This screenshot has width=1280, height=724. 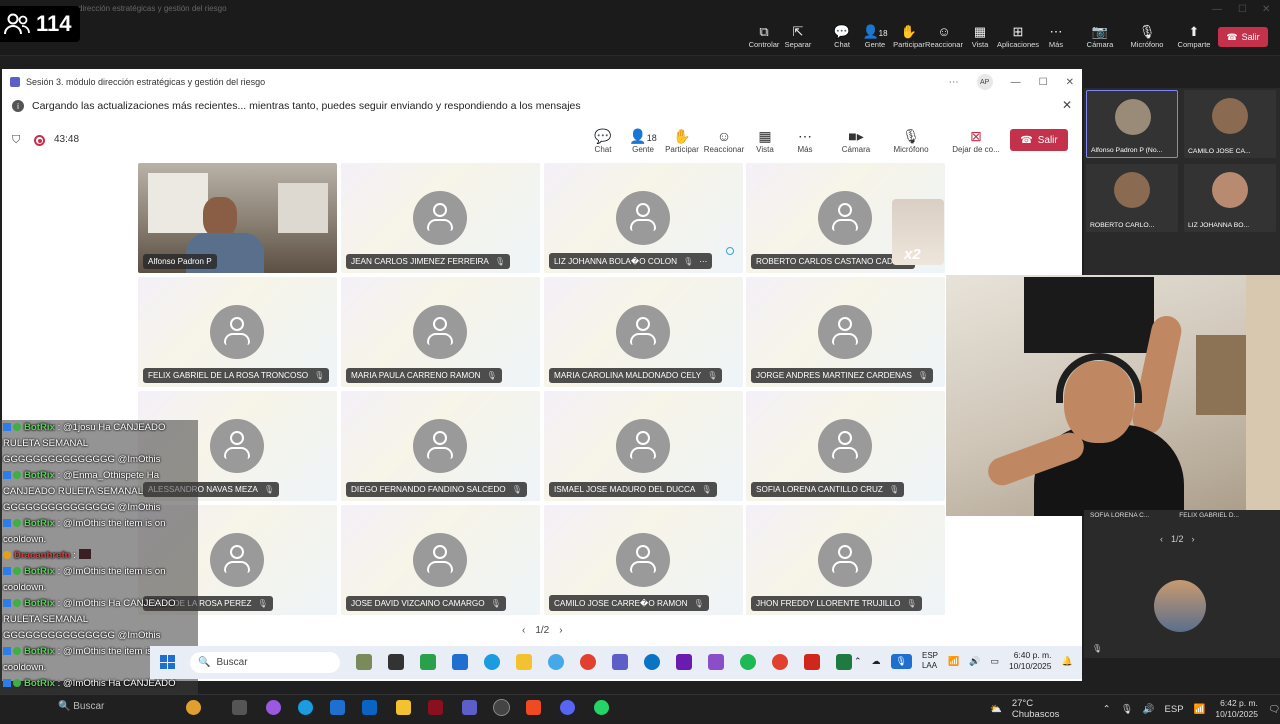 What do you see at coordinates (1067, 105) in the screenshot?
I see `notice-close-icon: ✕` at bounding box center [1067, 105].